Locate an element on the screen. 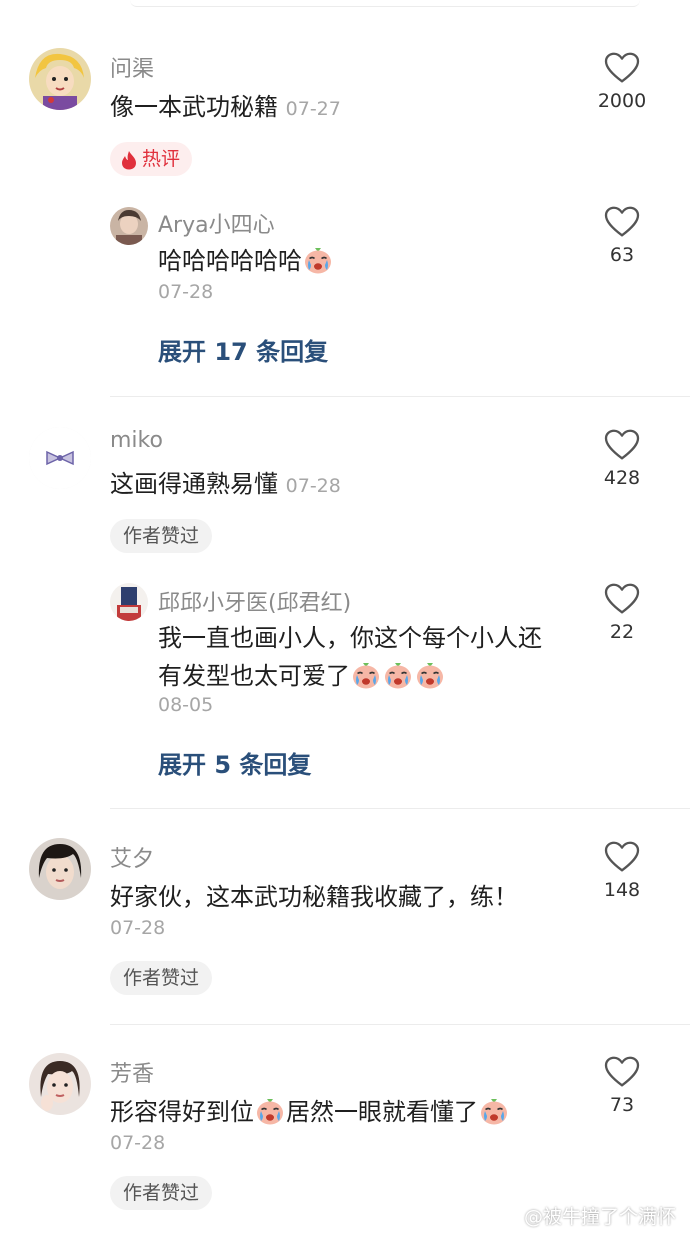  badge-label: 热评 is located at coordinates (161, 159).